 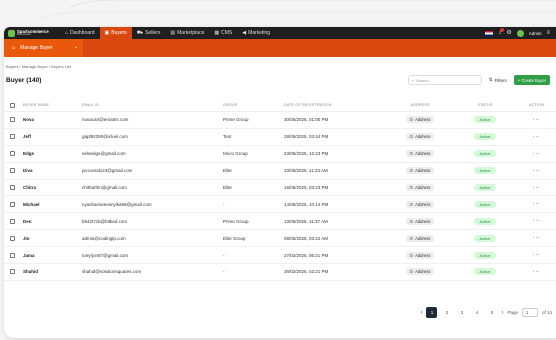 I want to click on buyer-group: Micro Group, so click(x=235, y=154).